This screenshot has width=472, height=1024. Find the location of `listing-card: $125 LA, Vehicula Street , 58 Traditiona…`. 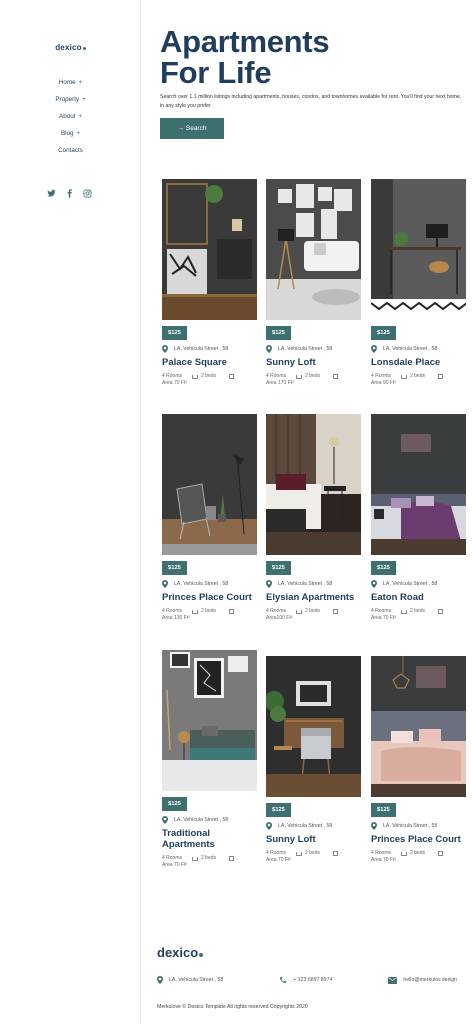

listing-card: $125 LA, Vehicula Street , 58 Traditiona… is located at coordinates (209, 759).